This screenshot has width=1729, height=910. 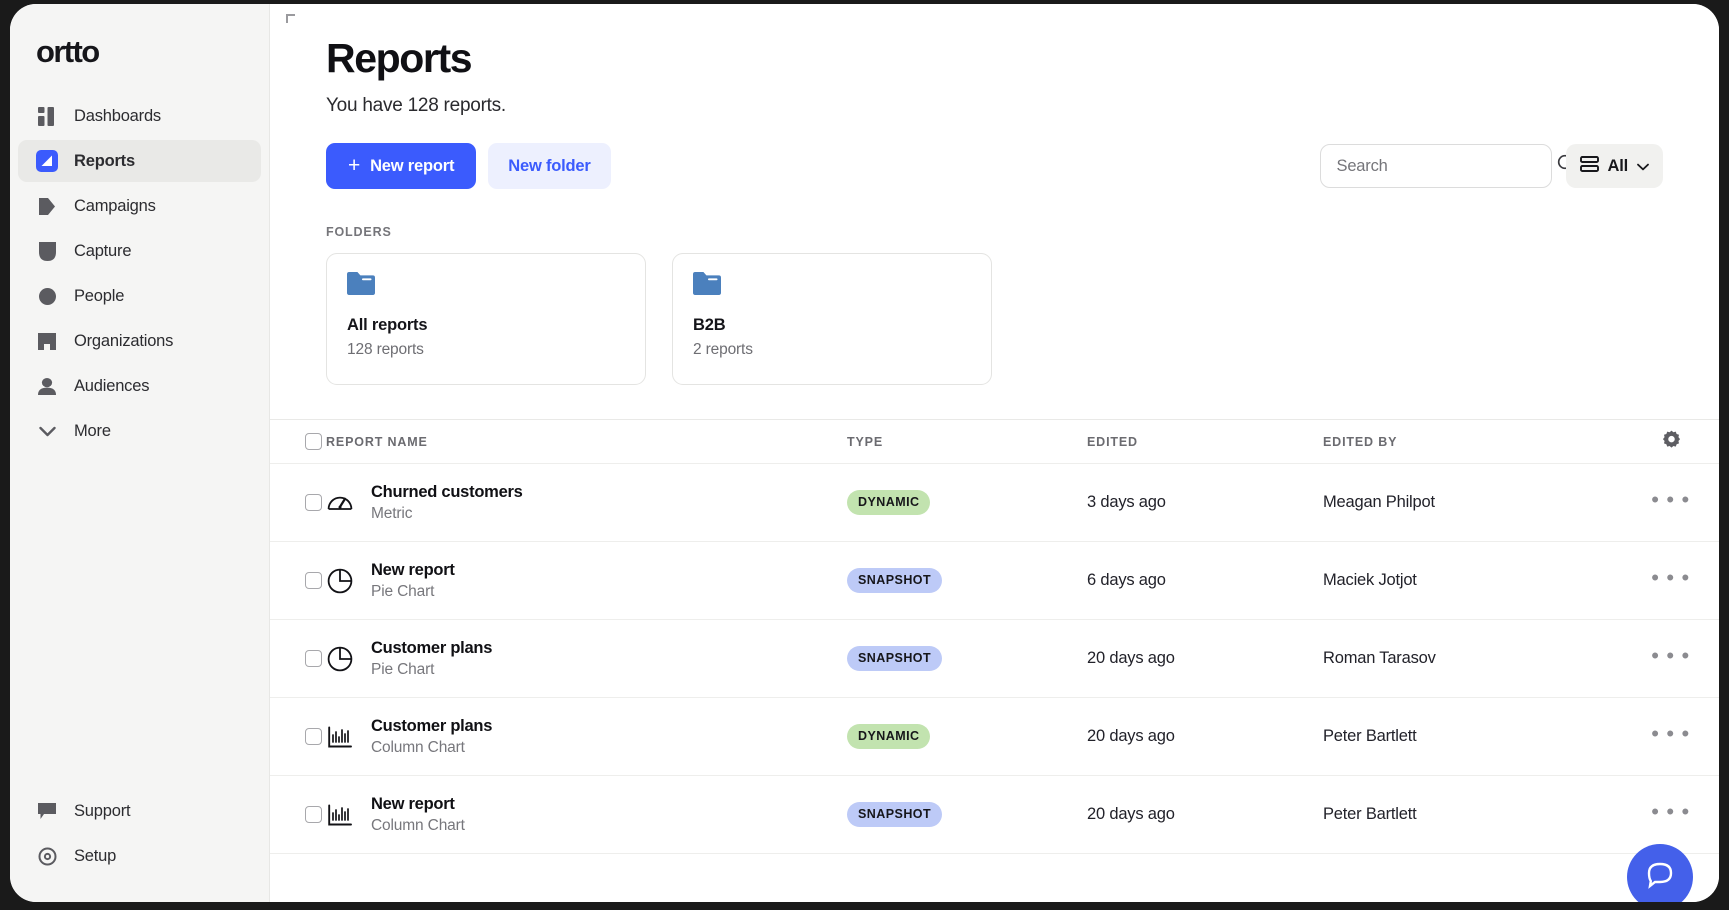 I want to click on new-report-button: + New report, so click(x=401, y=166).